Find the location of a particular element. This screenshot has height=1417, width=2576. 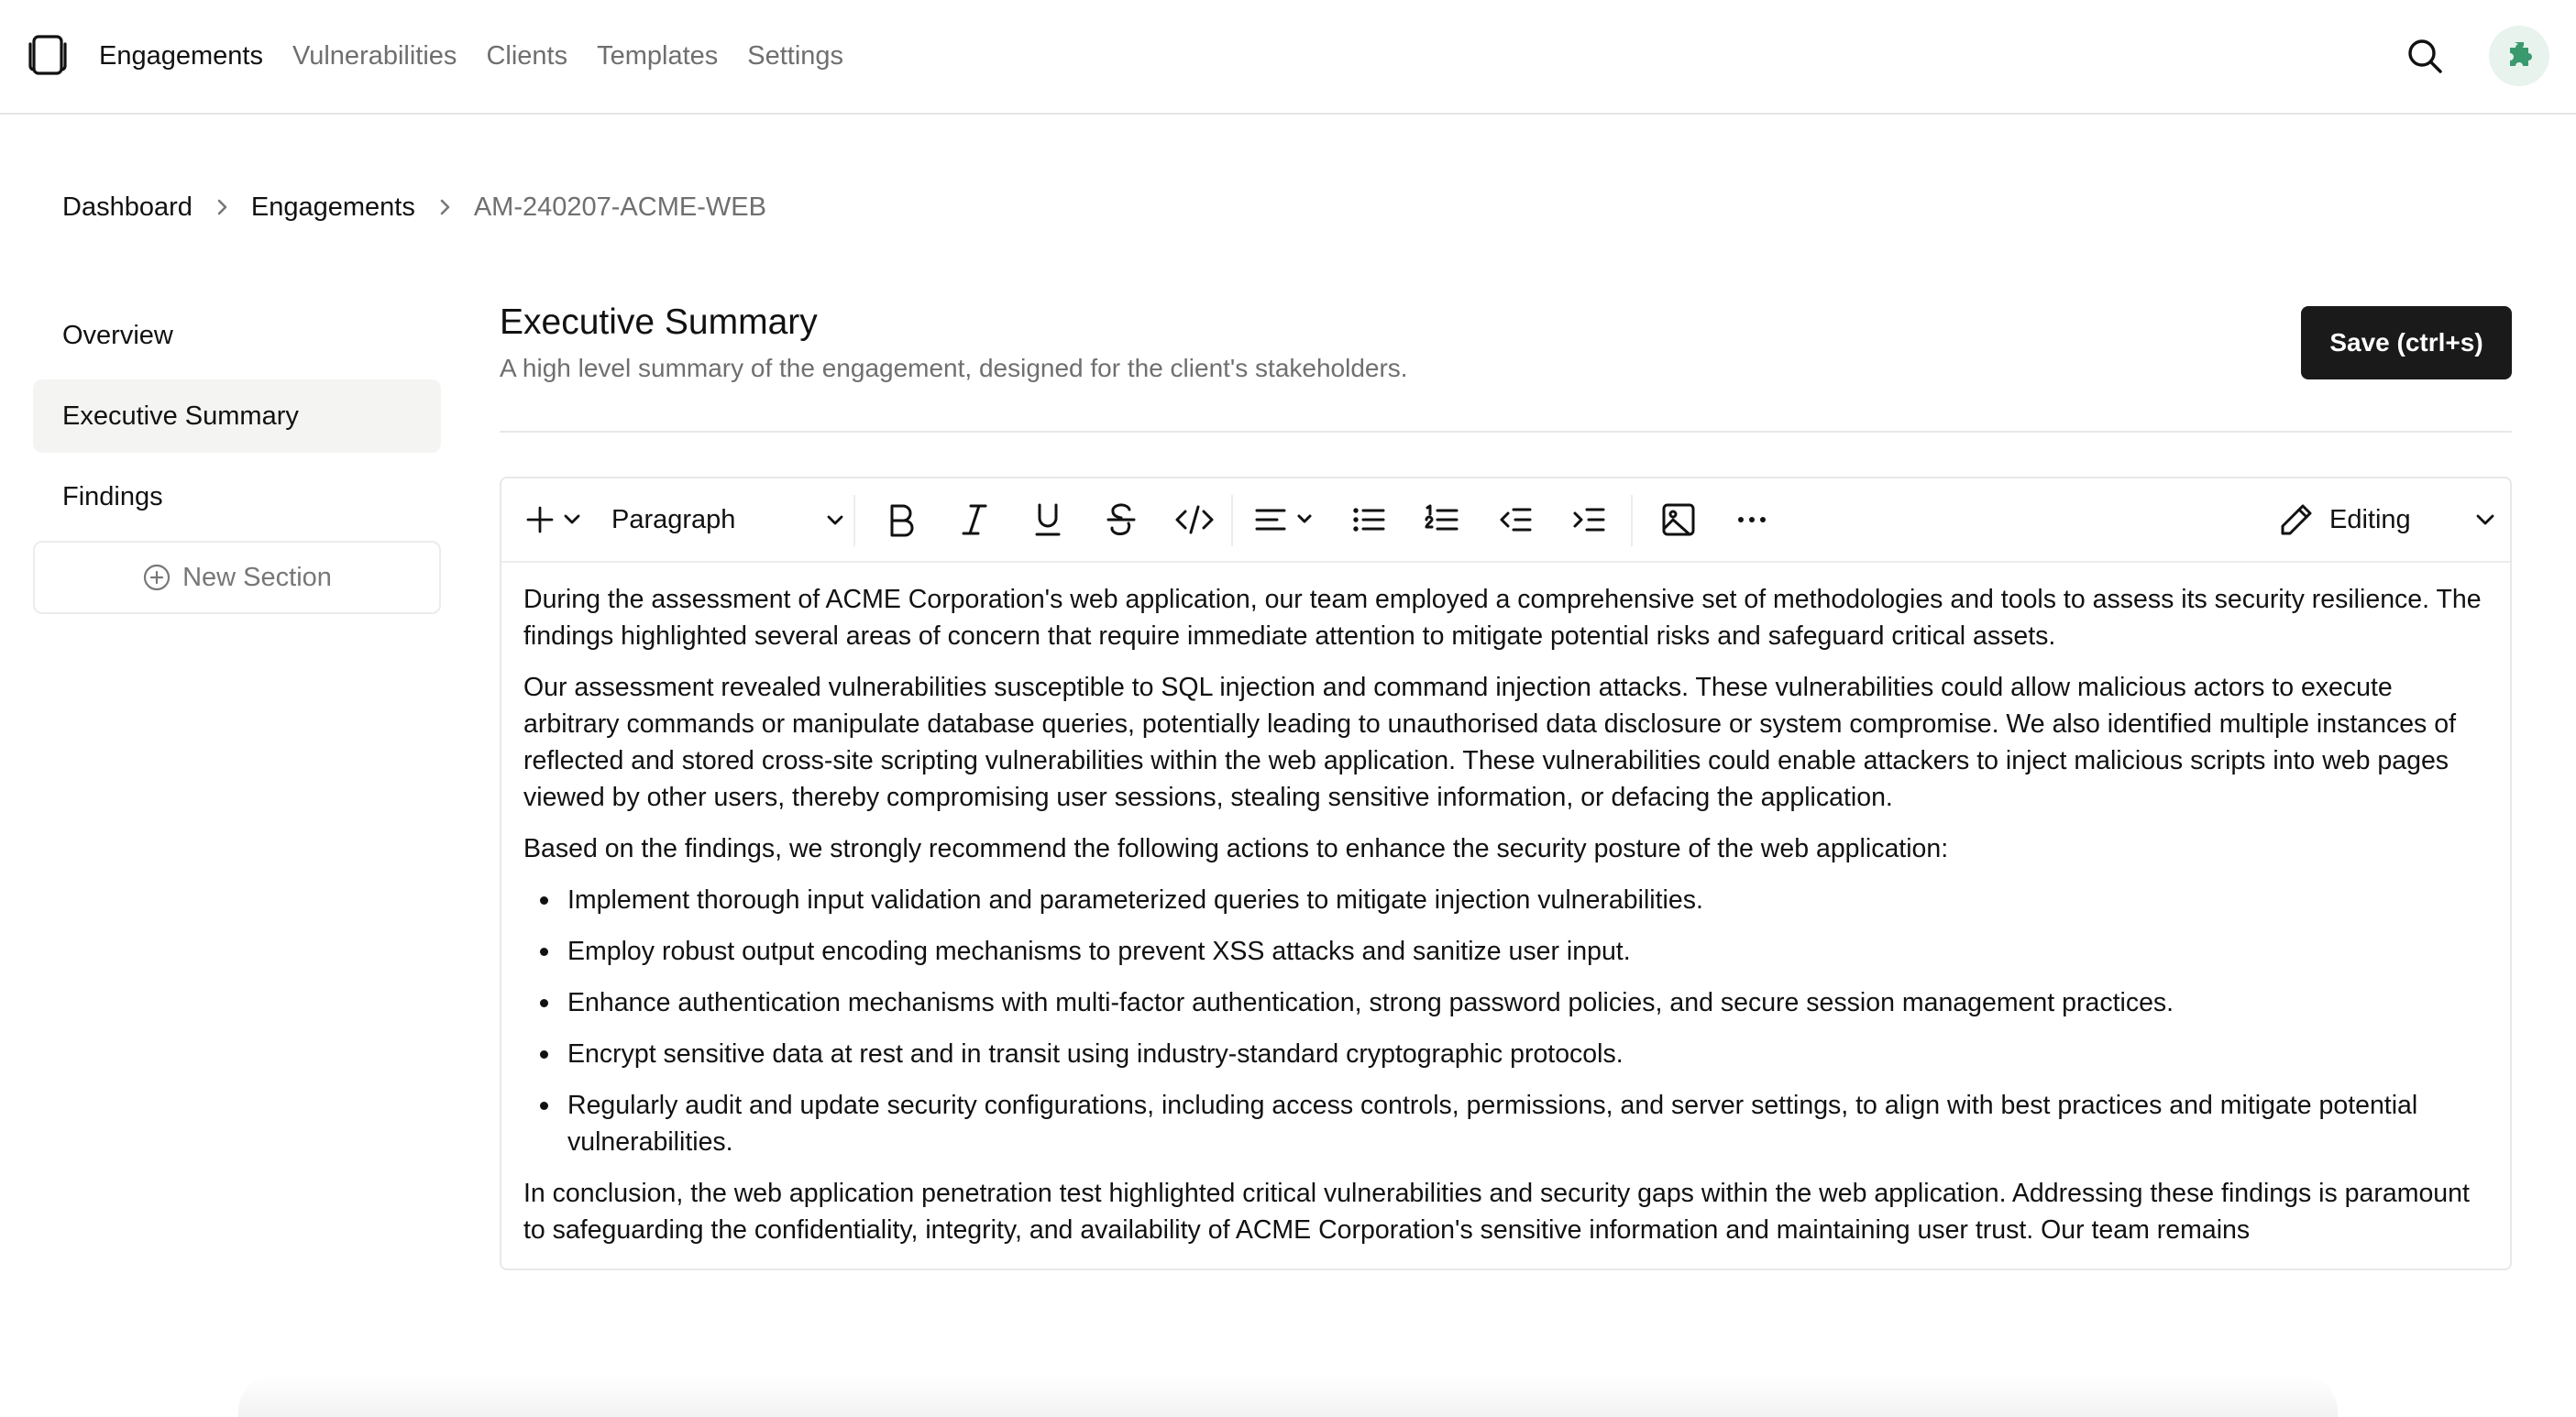

avatar-puzzle-icon is located at coordinates (2521, 54).